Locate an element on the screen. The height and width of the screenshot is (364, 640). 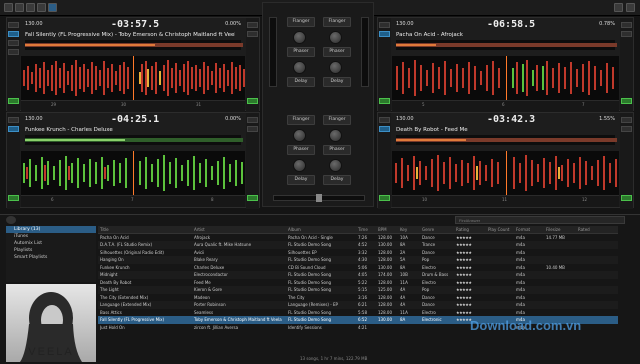
fx-select-flanger-c: Flanger is located at coordinates (301, 120).